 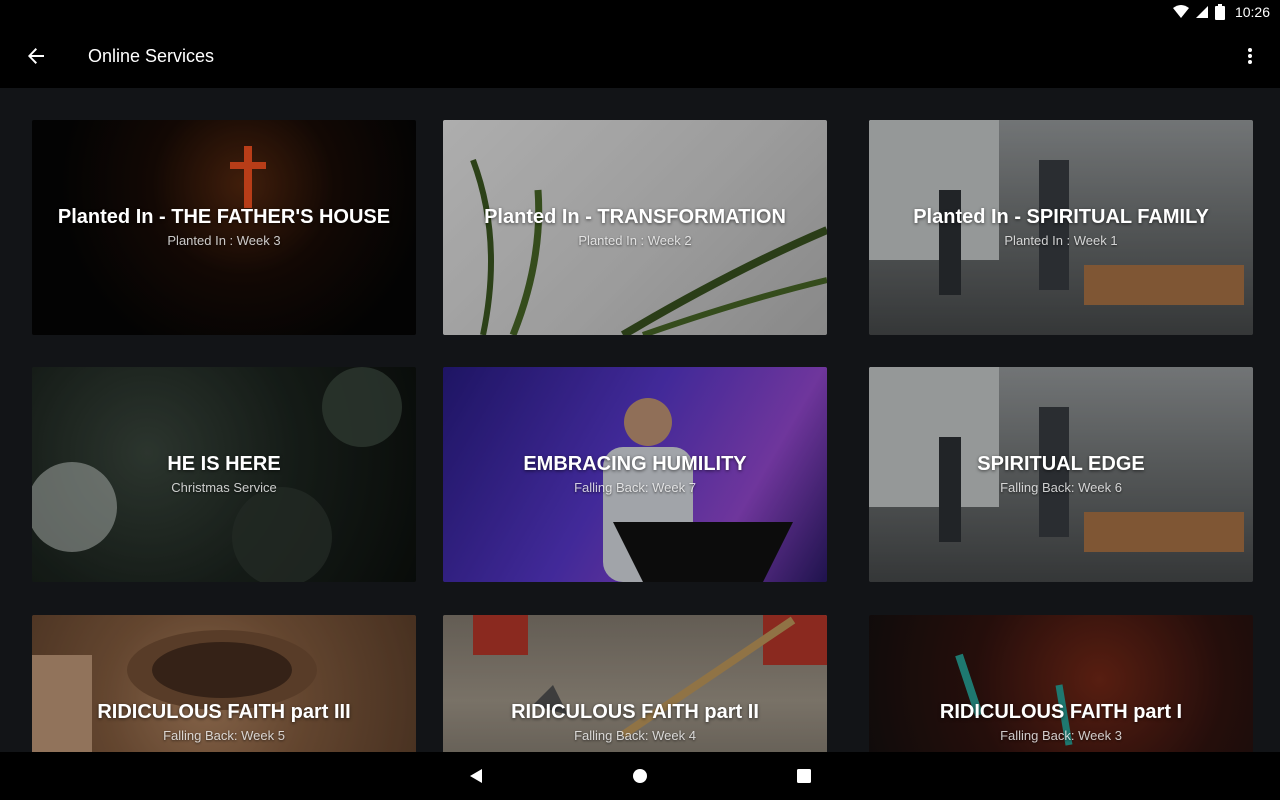 What do you see at coordinates (224, 712) in the screenshot?
I see `service-title: RIDICULOUS FAITH part III` at bounding box center [224, 712].